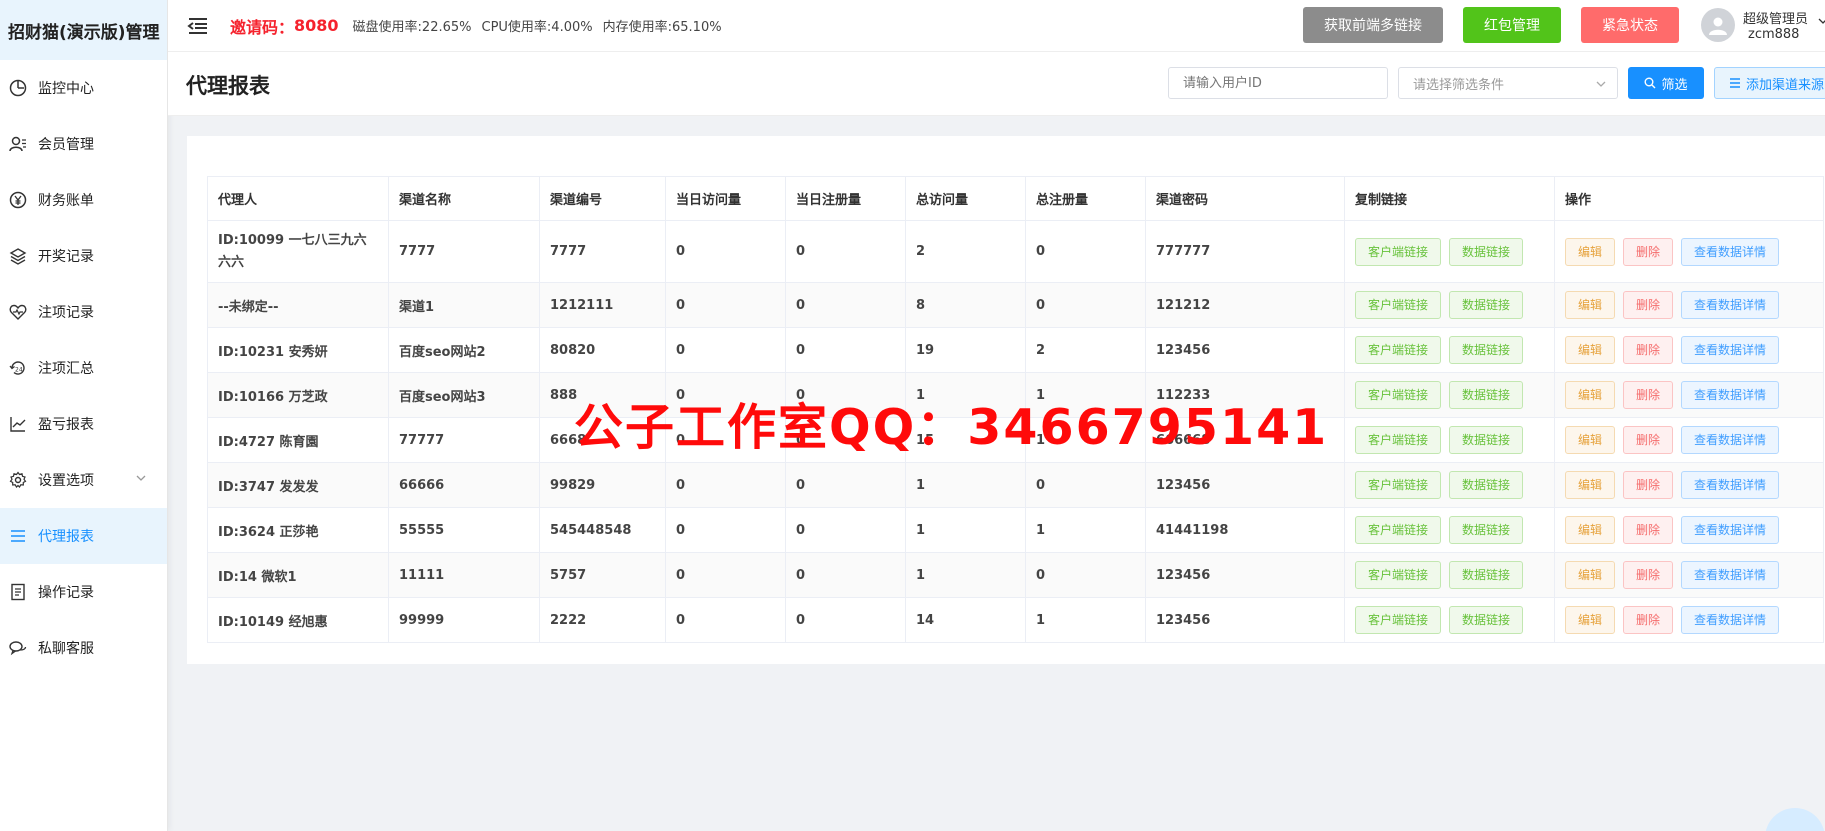  I want to click on filter-select: 请选择筛选条件, so click(1508, 83).